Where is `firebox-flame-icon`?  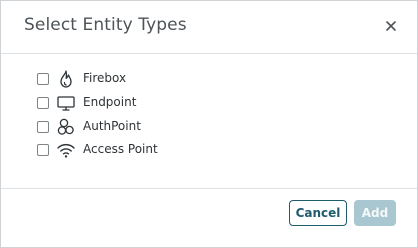
firebox-flame-icon is located at coordinates (66, 79).